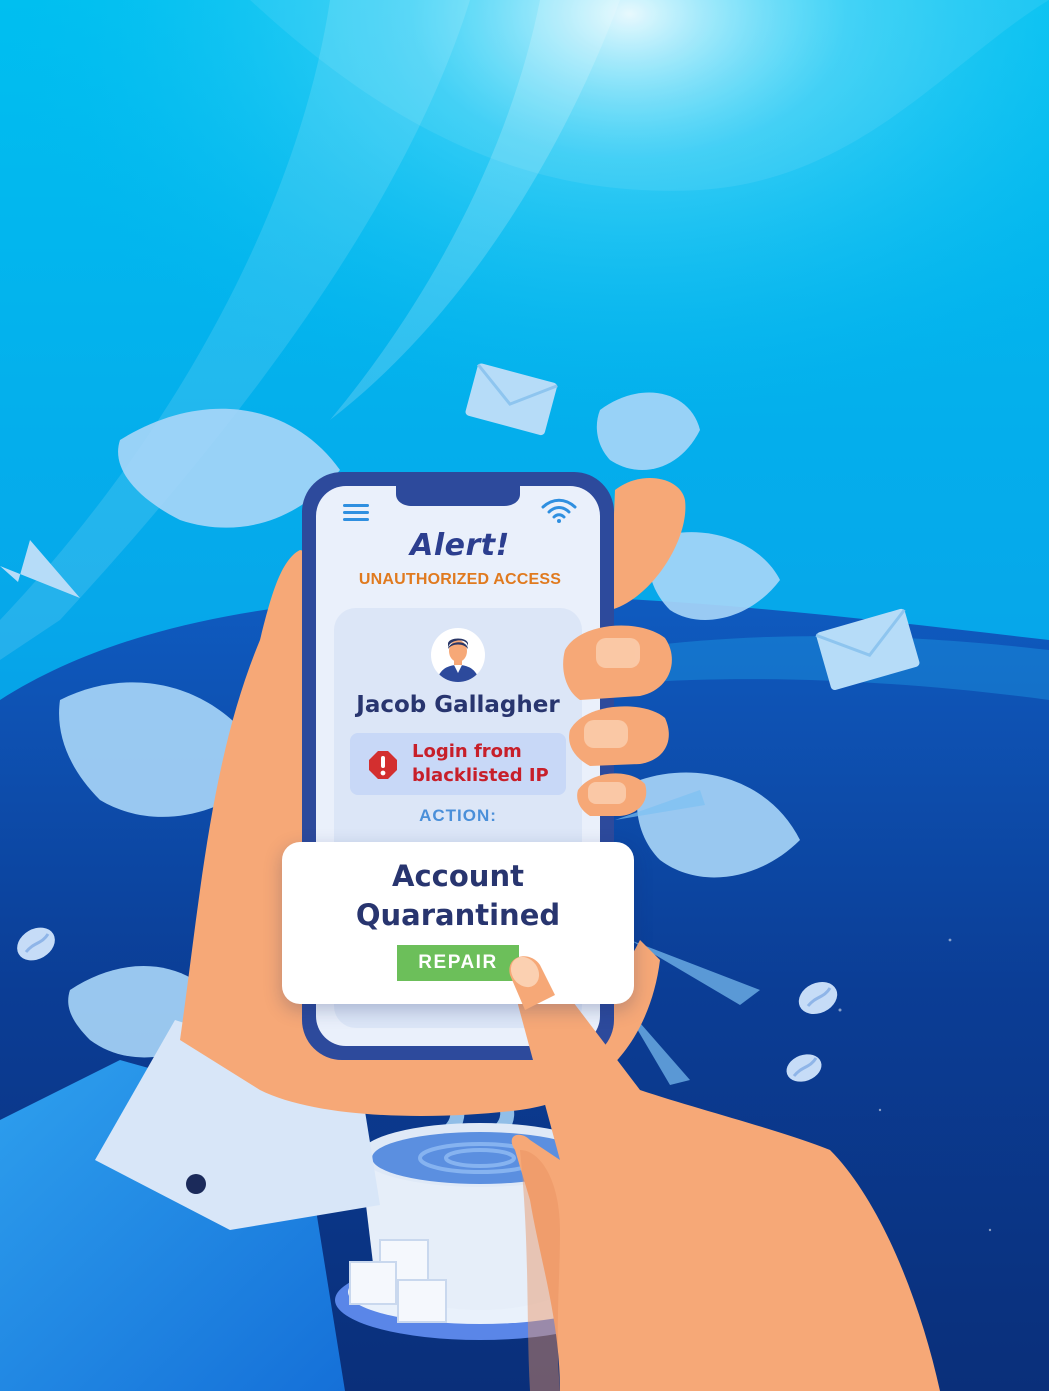  I want to click on exclamation-warning-icon, so click(383, 765).